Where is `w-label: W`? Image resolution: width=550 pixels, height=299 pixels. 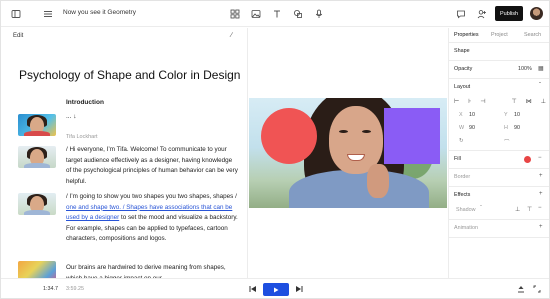 w-label: W is located at coordinates (462, 128).